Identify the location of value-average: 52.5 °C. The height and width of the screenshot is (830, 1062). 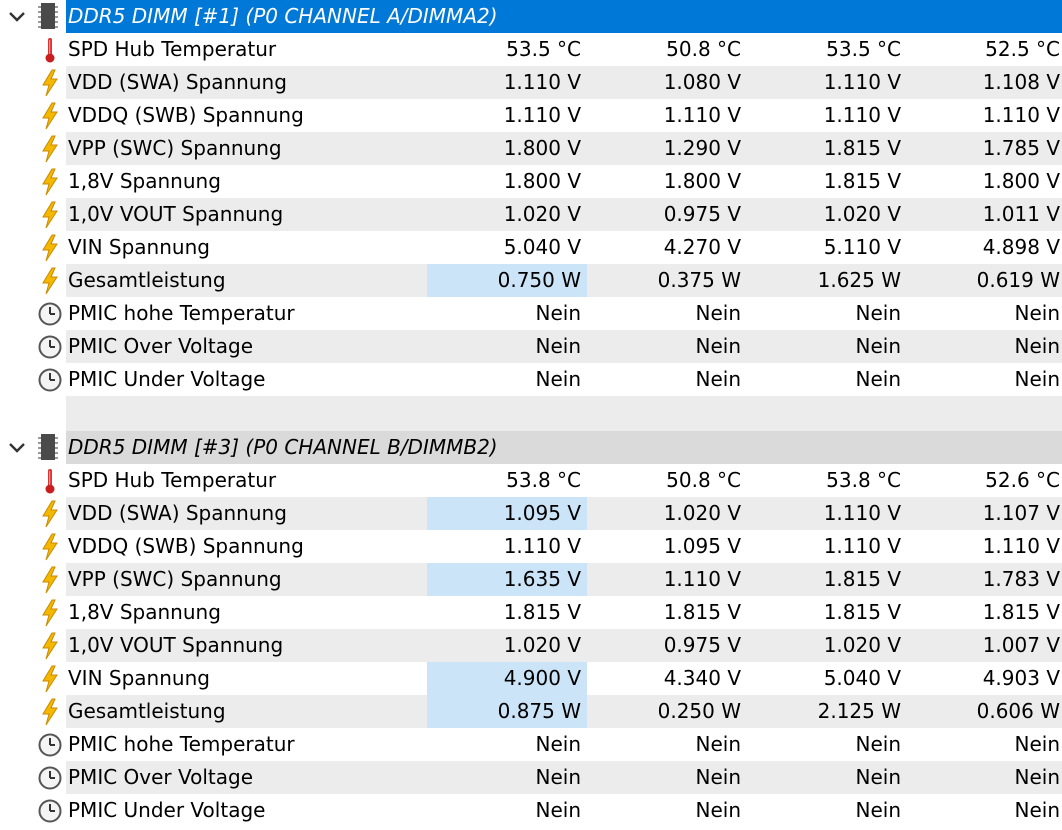
(1022, 49).